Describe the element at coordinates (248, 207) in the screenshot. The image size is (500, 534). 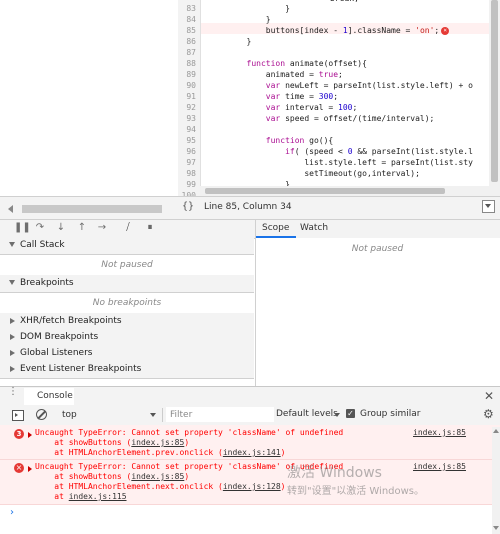
I see `cursor-position: Line 85, Column 34` at that location.